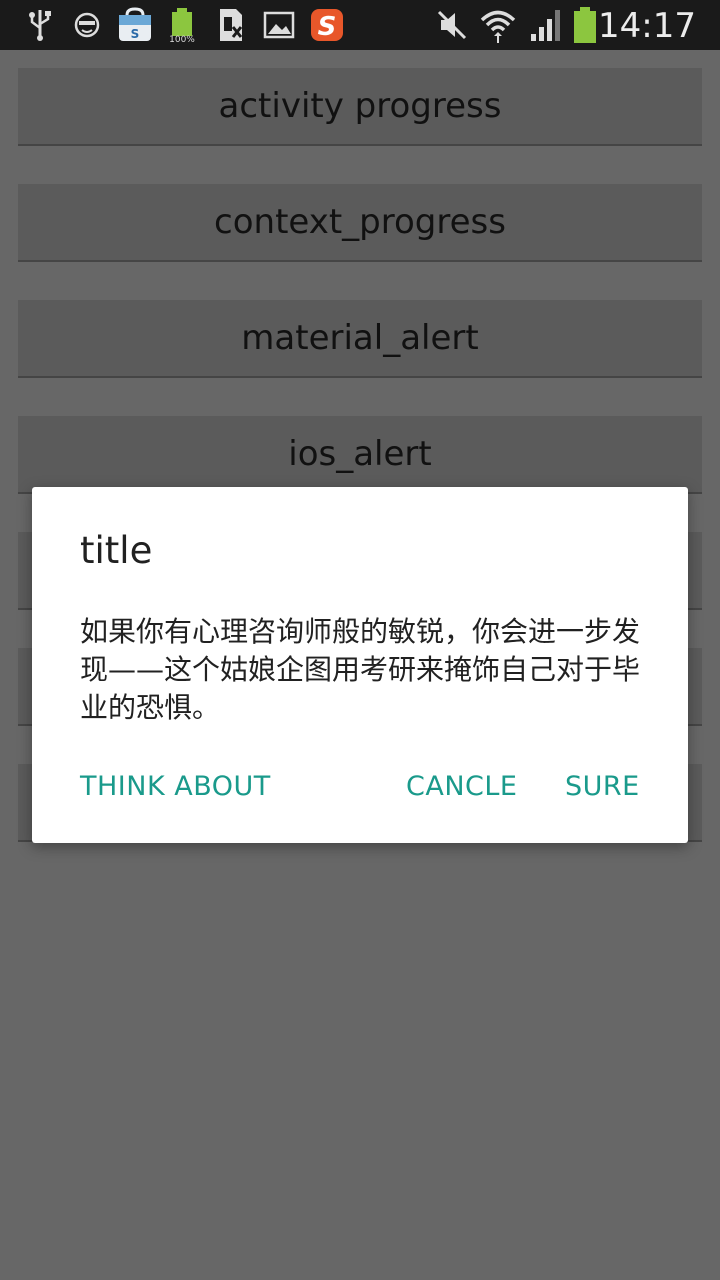 Image resolution: width=720 pixels, height=1280 pixels. Describe the element at coordinates (360, 223) in the screenshot. I see `context-progress-button: context_progress` at that location.